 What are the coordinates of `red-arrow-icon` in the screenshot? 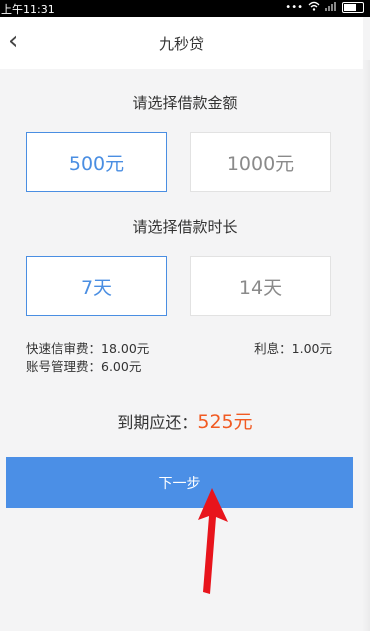 It's located at (213, 541).